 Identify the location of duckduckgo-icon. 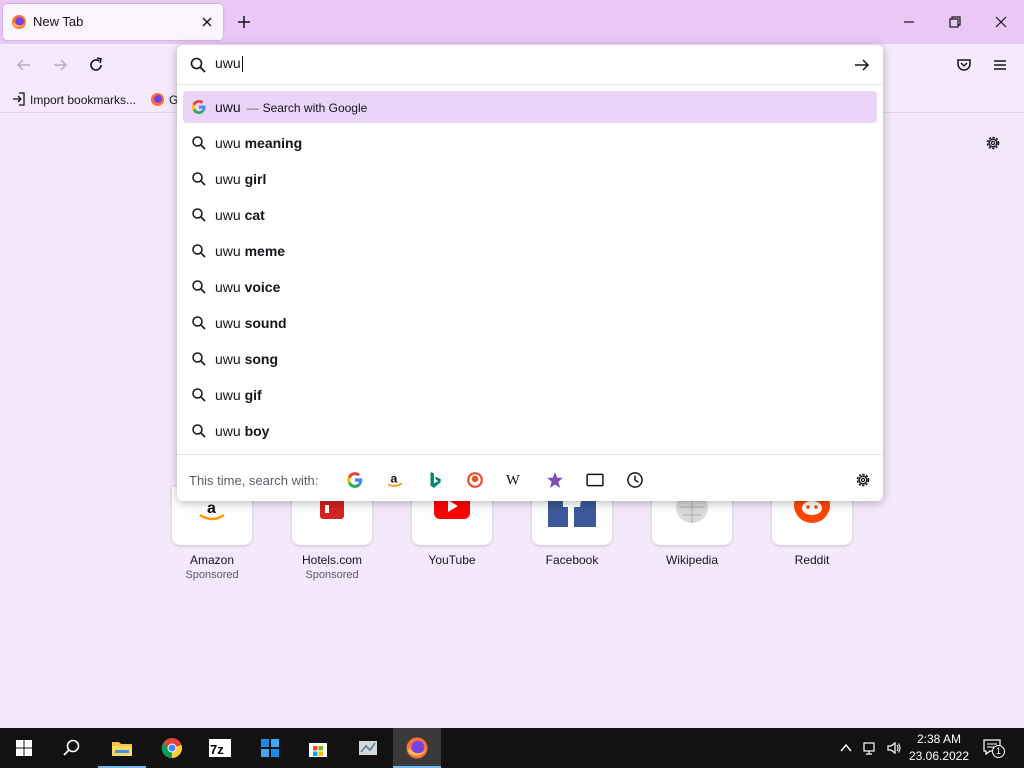
(475, 480).